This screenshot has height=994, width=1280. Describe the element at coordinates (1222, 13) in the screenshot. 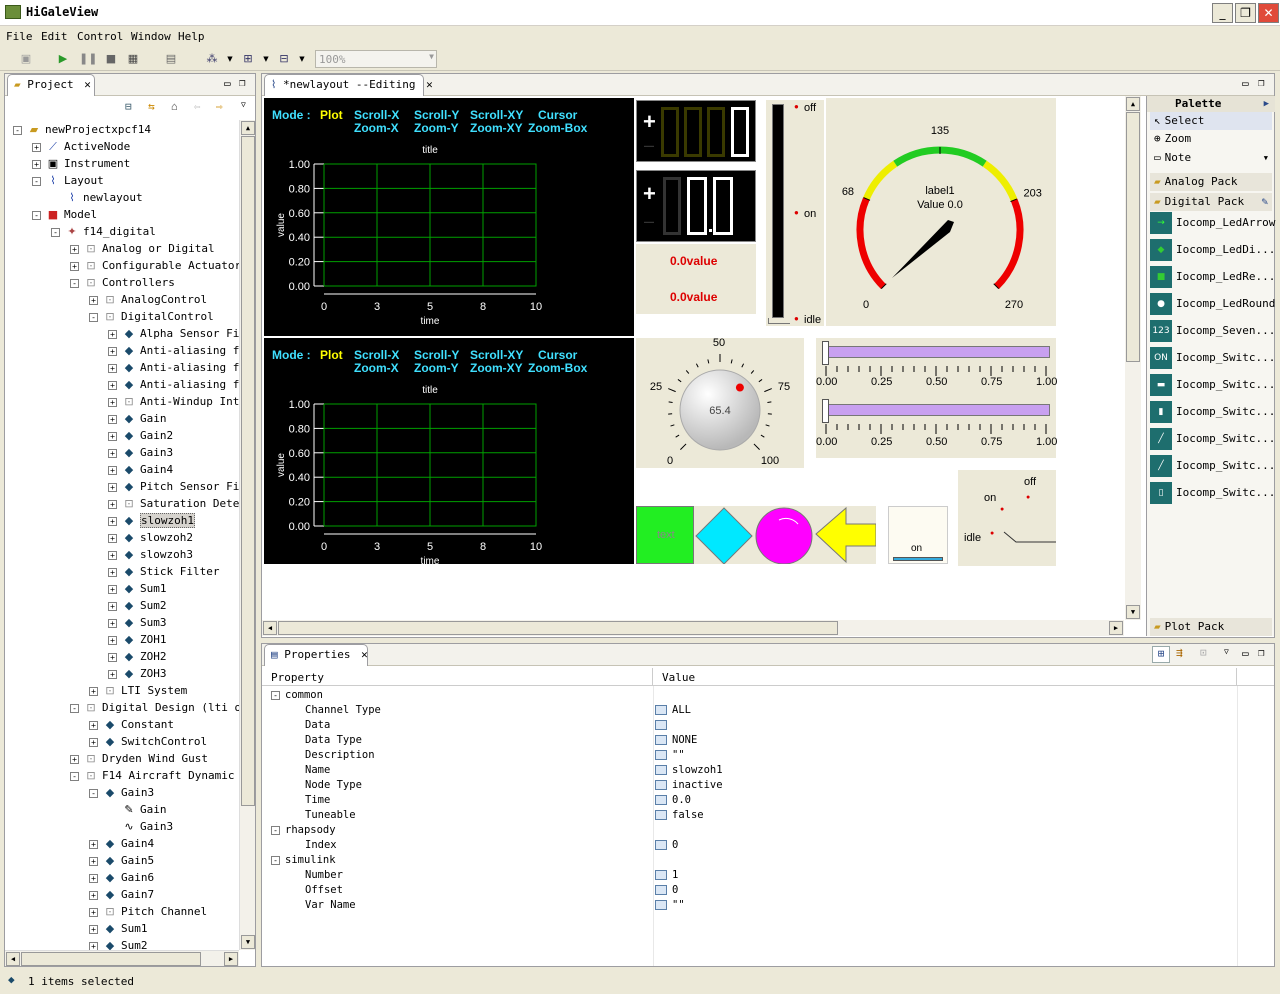

I see `minimize-button: _` at that location.